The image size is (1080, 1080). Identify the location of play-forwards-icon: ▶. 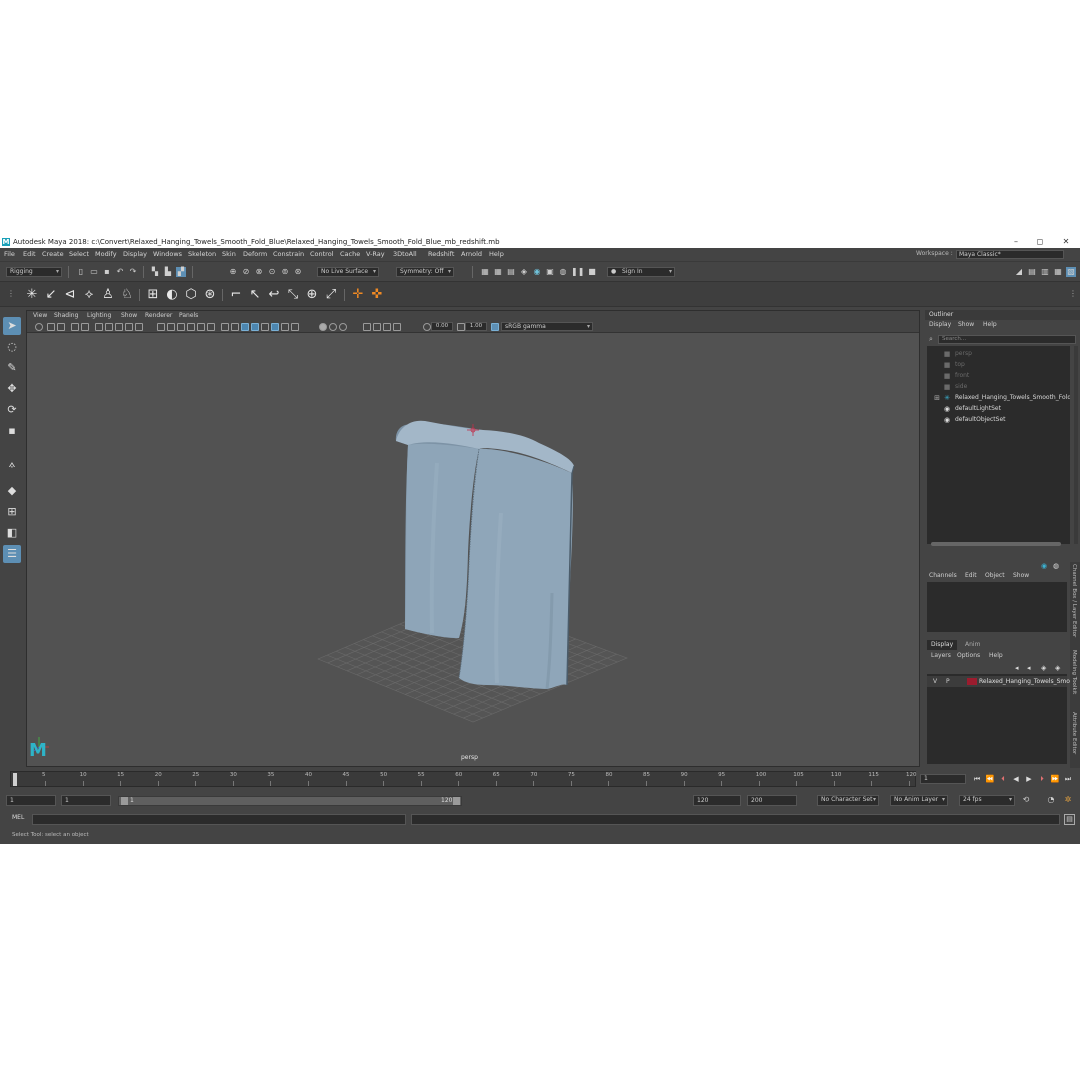
(1029, 779).